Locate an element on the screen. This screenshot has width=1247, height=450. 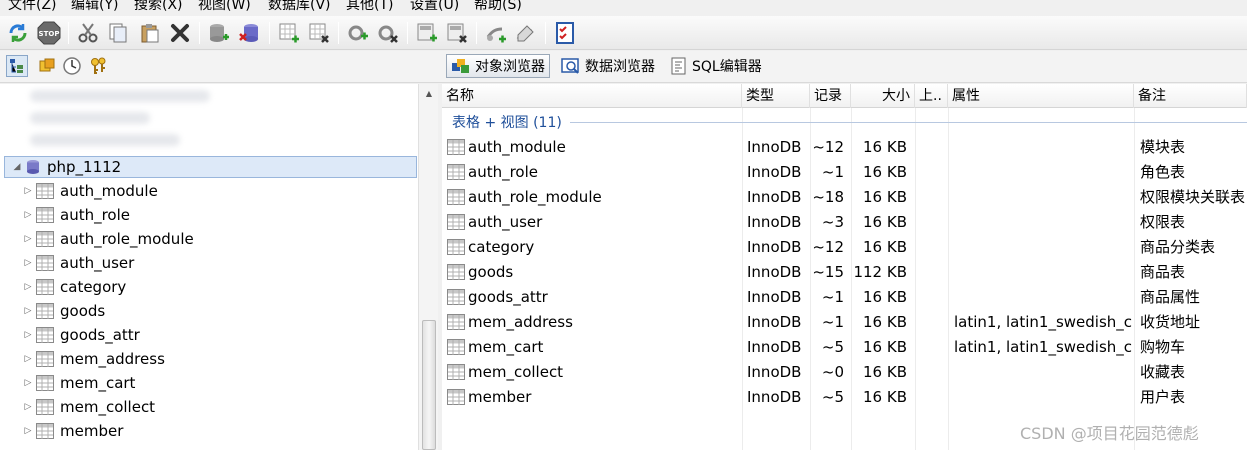
tree-item-table: ▷ auth_role_module is located at coordinates (108, 239).